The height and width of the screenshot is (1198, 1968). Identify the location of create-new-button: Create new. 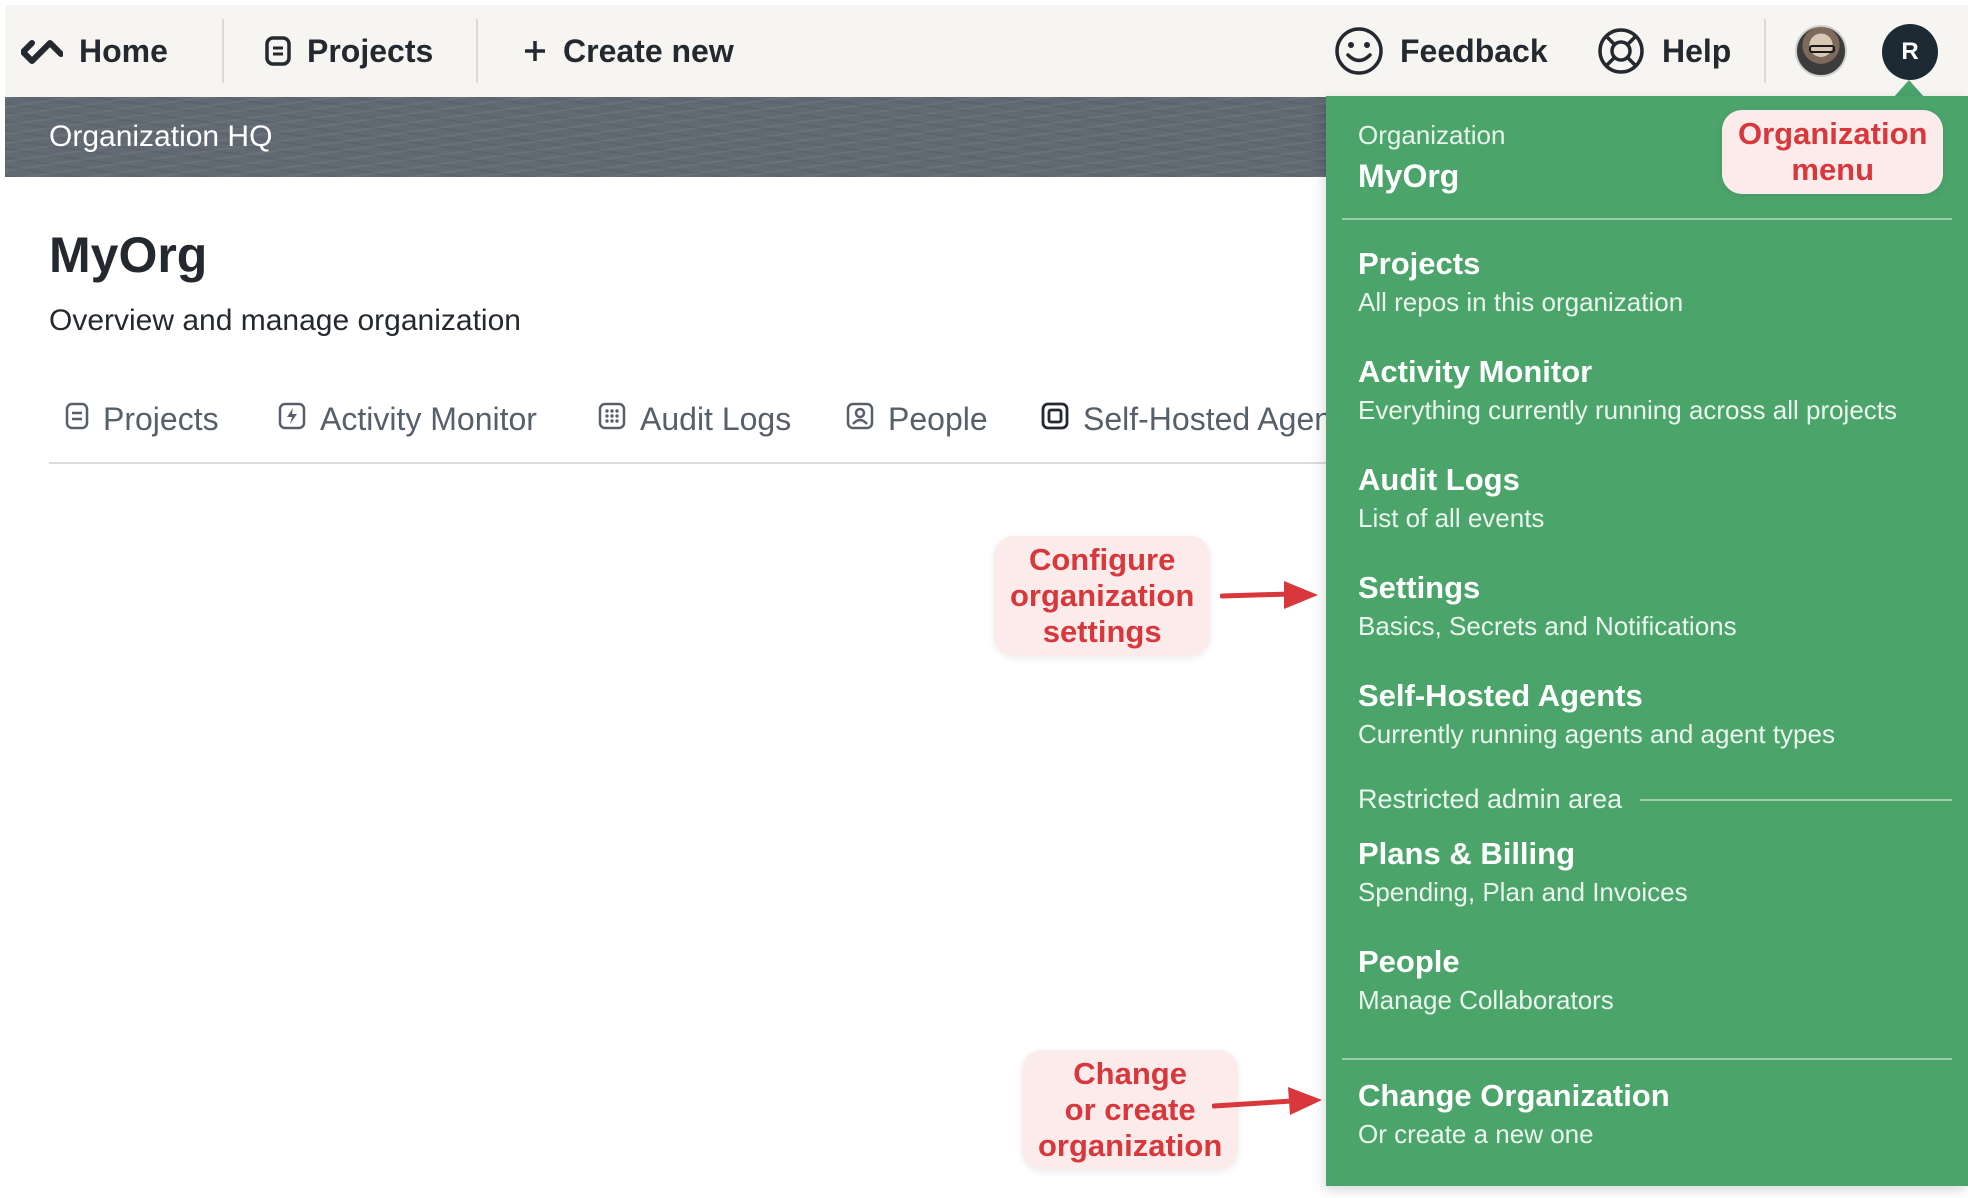
(628, 51).